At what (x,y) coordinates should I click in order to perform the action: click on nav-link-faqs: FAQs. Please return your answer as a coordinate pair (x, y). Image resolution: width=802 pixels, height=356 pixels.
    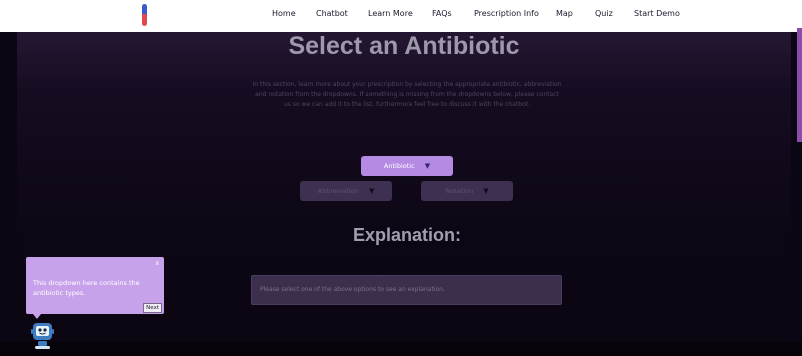
    Looking at the image, I should click on (442, 13).